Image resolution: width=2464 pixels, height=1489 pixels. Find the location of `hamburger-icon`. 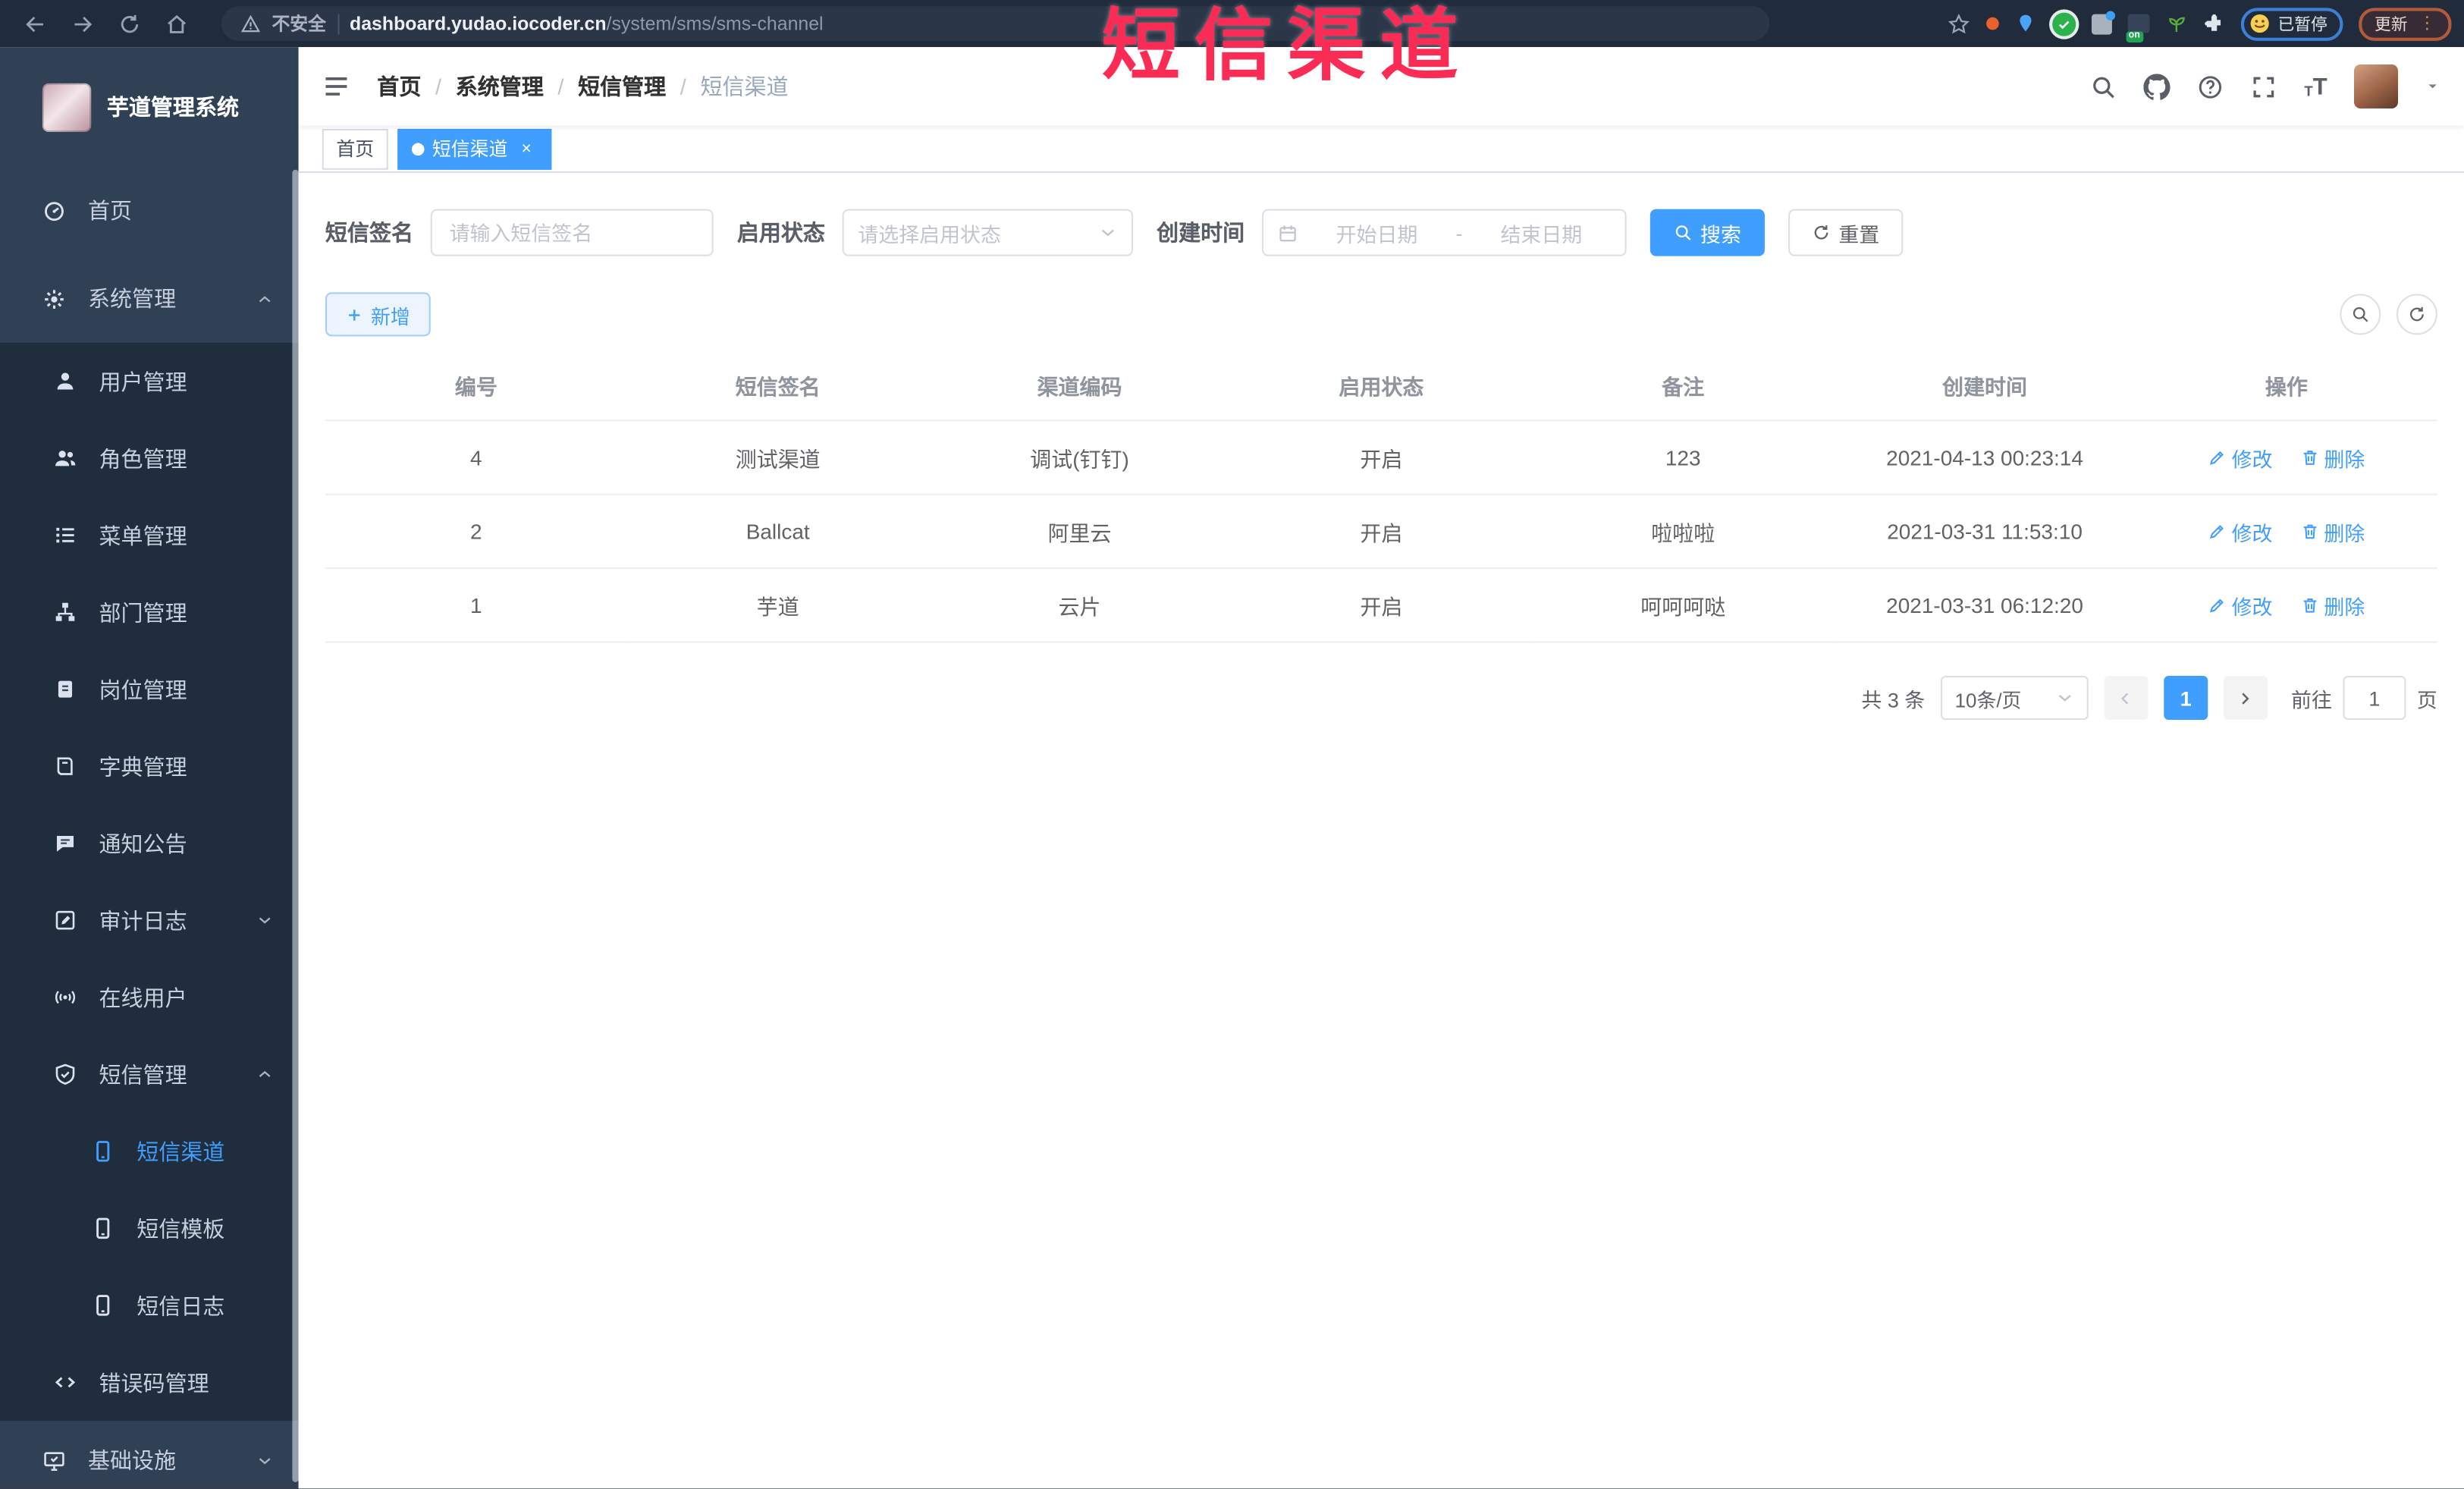

hamburger-icon is located at coordinates (336, 86).